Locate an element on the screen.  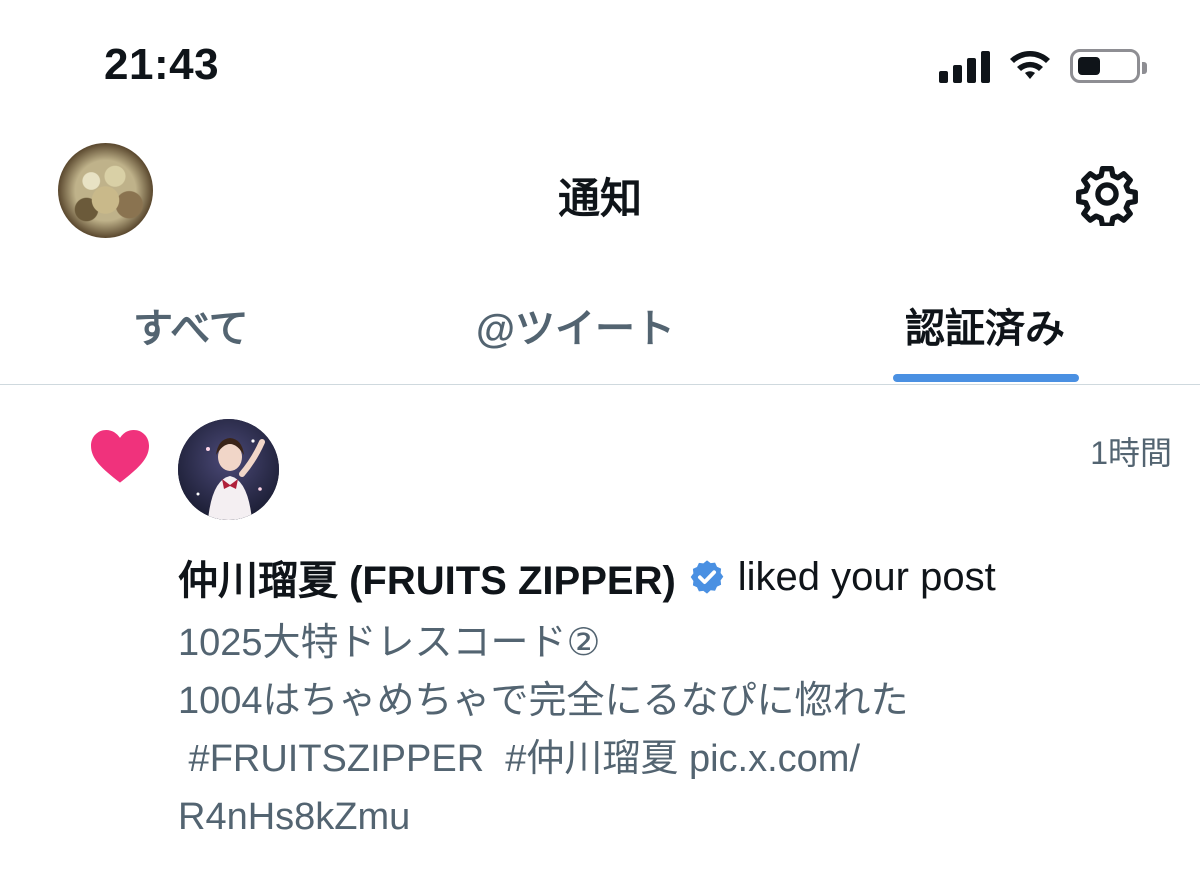
tab-verified: 認証済み is located at coordinates (985, 325).